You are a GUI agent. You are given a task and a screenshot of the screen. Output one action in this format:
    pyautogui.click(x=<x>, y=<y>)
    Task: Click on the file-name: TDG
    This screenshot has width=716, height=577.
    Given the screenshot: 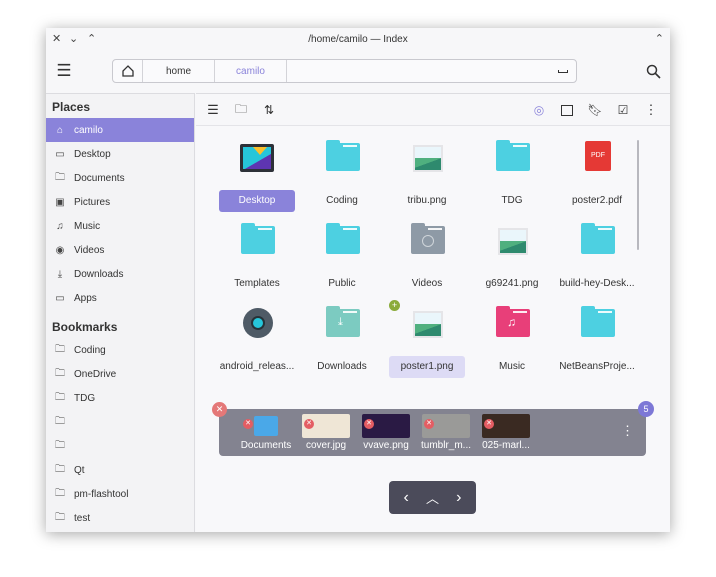 What is the action you would take?
    pyautogui.click(x=512, y=200)
    